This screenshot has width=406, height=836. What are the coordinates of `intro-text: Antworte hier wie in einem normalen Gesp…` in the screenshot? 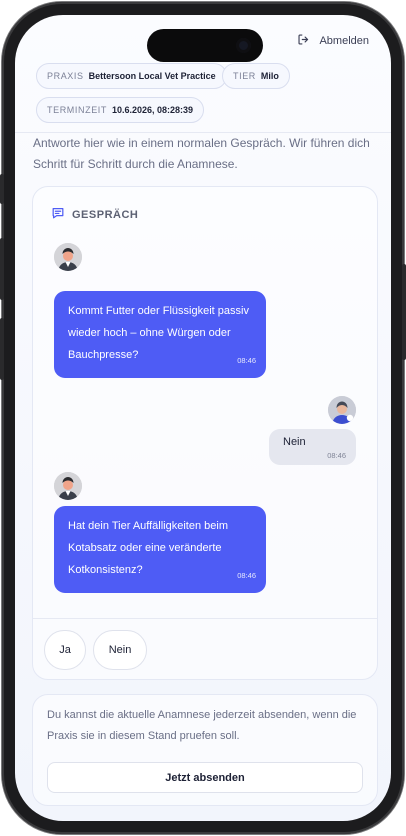 It's located at (201, 153).